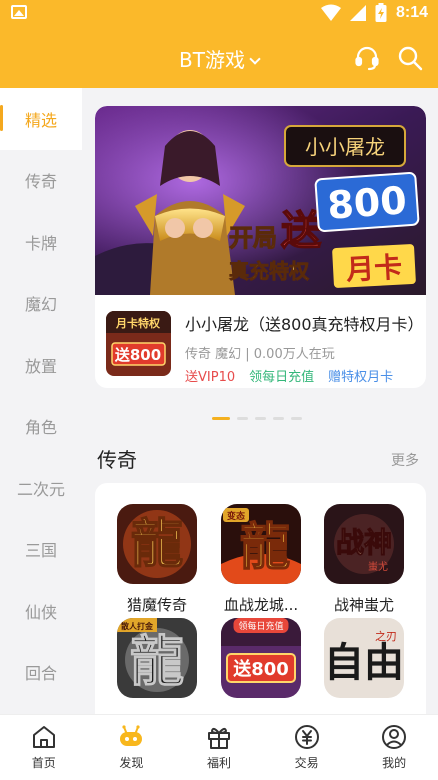 Image resolution: width=438 pixels, height=780 pixels. I want to click on sidebar-item-xianxia: 仙侠, so click(41, 611).